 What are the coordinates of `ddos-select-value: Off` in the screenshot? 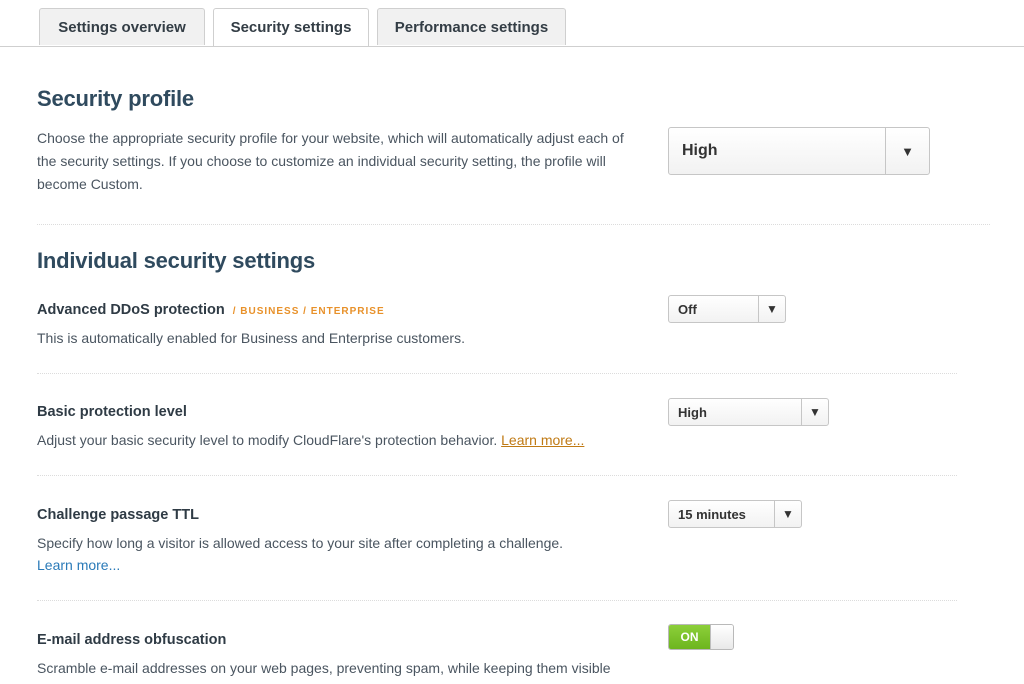 It's located at (687, 309).